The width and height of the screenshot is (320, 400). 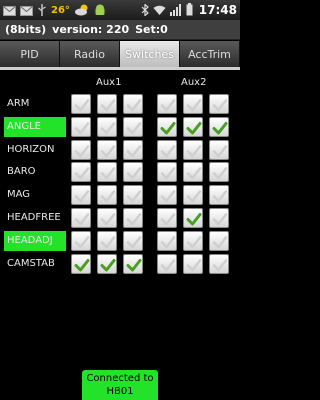 I want to click on set-label: Set:0, so click(x=151, y=29).